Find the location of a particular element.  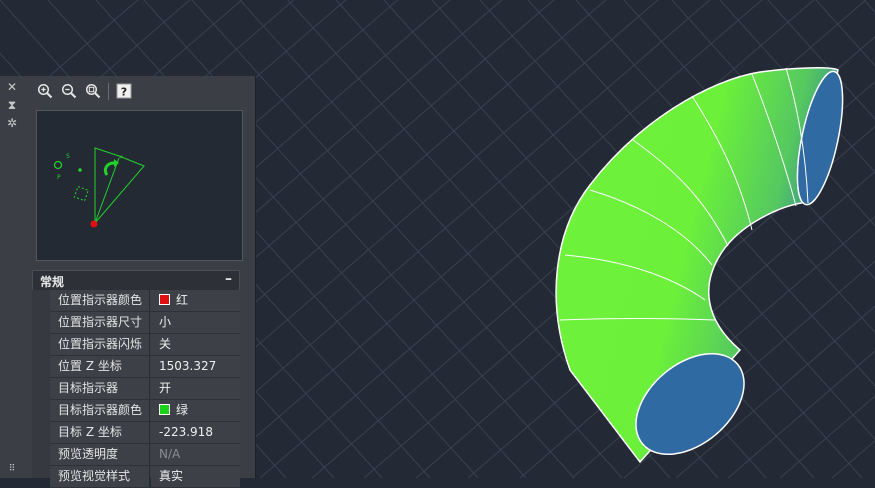

collapse-icon: – is located at coordinates (228, 279).